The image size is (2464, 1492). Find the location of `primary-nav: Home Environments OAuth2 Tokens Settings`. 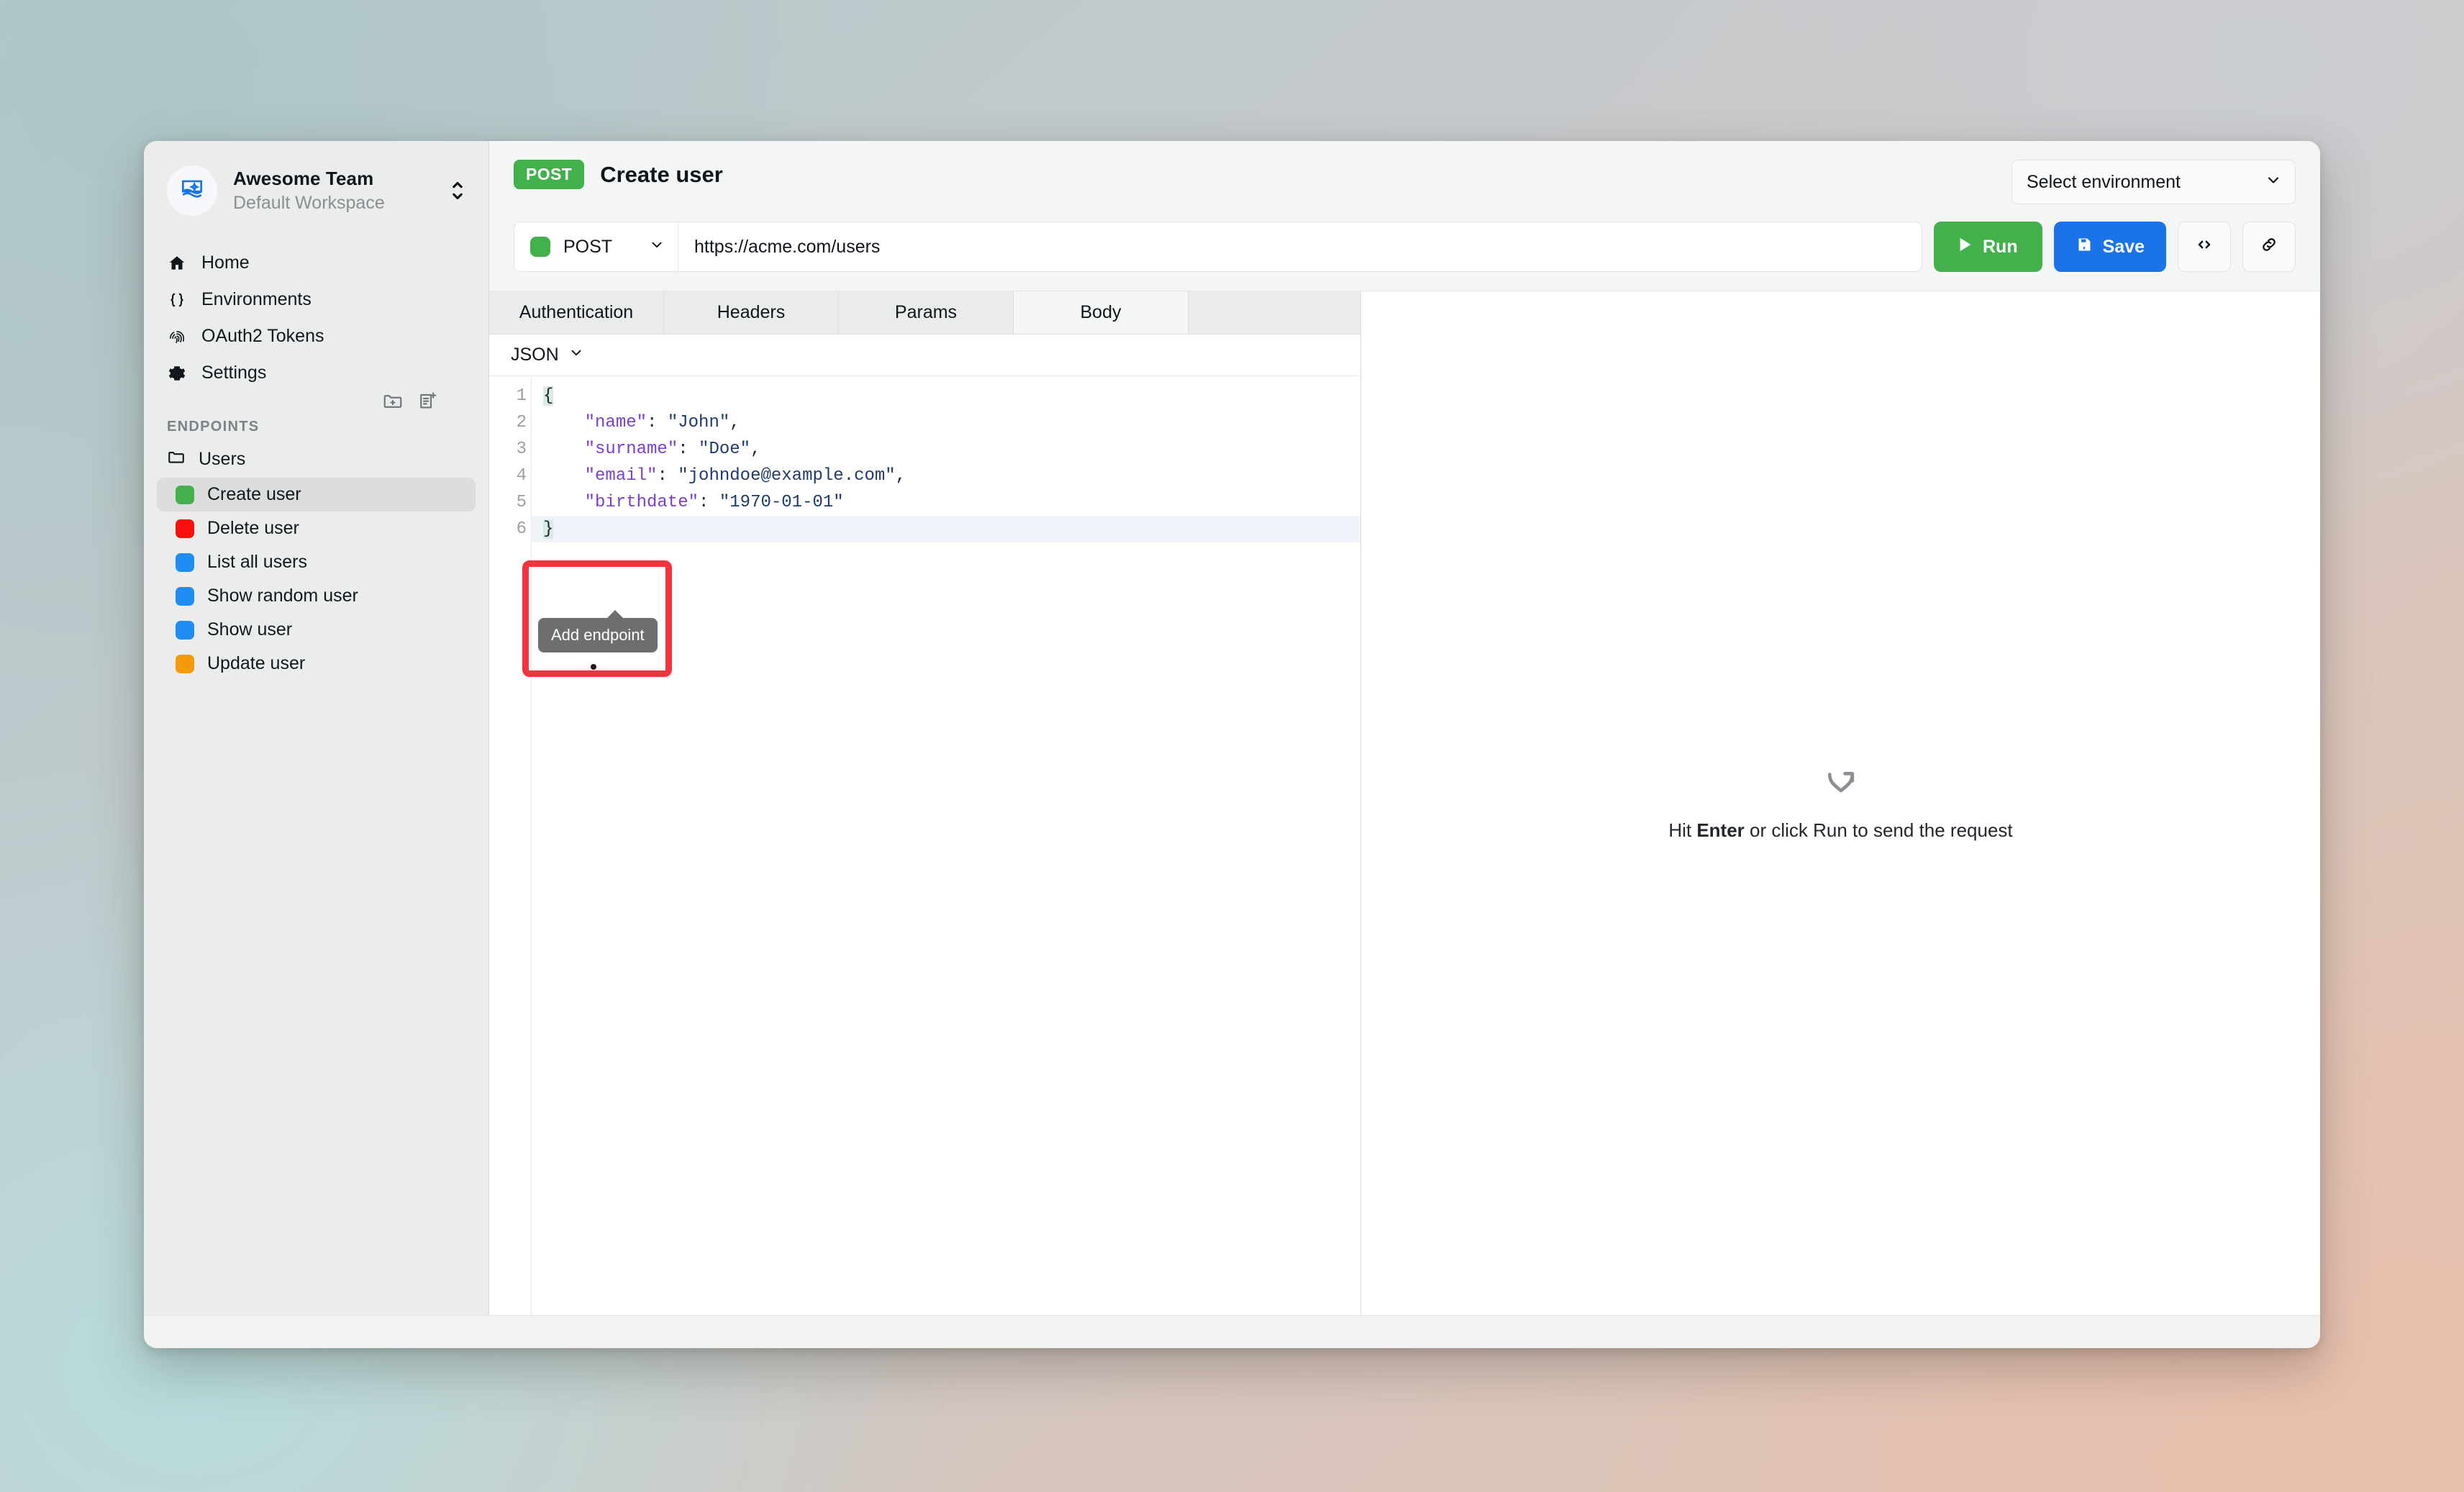

primary-nav: Home Environments OAuth2 Tokens Settings is located at coordinates (316, 313).